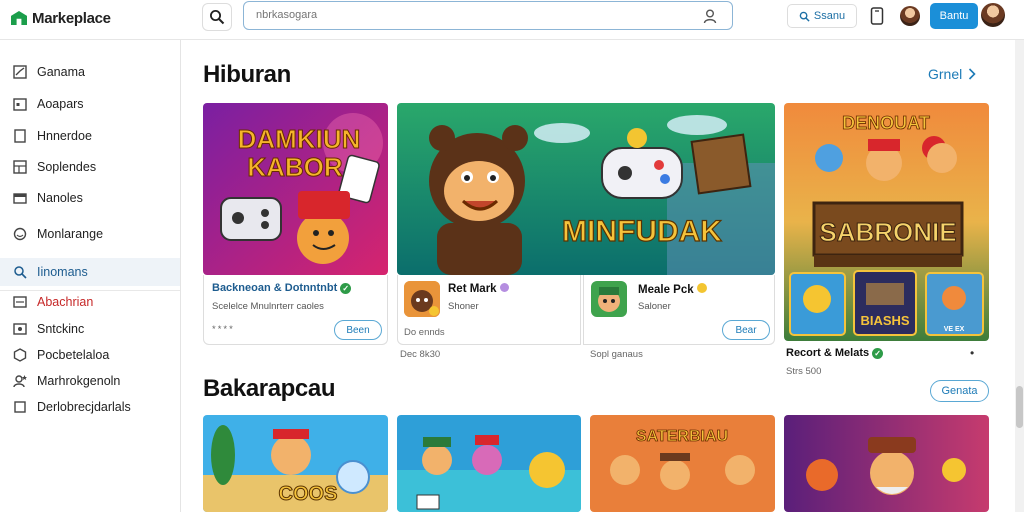 The image size is (1024, 512). I want to click on sidebar-item-abachrian: Abachrian, so click(90, 302).